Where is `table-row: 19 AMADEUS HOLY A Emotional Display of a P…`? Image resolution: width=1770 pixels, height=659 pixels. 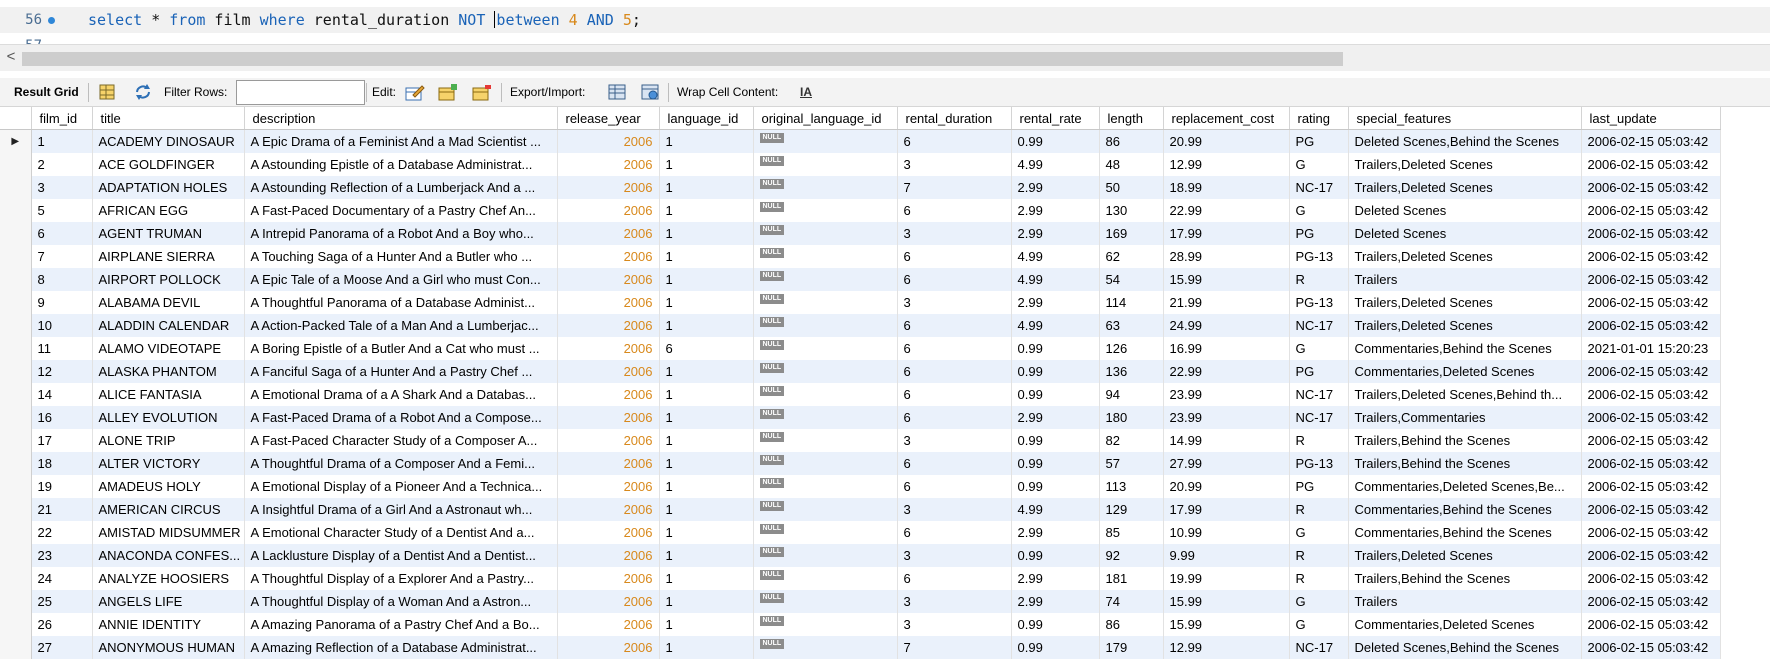
table-row: 19 AMADEUS HOLY A Emotional Display of a P… is located at coordinates (860, 486).